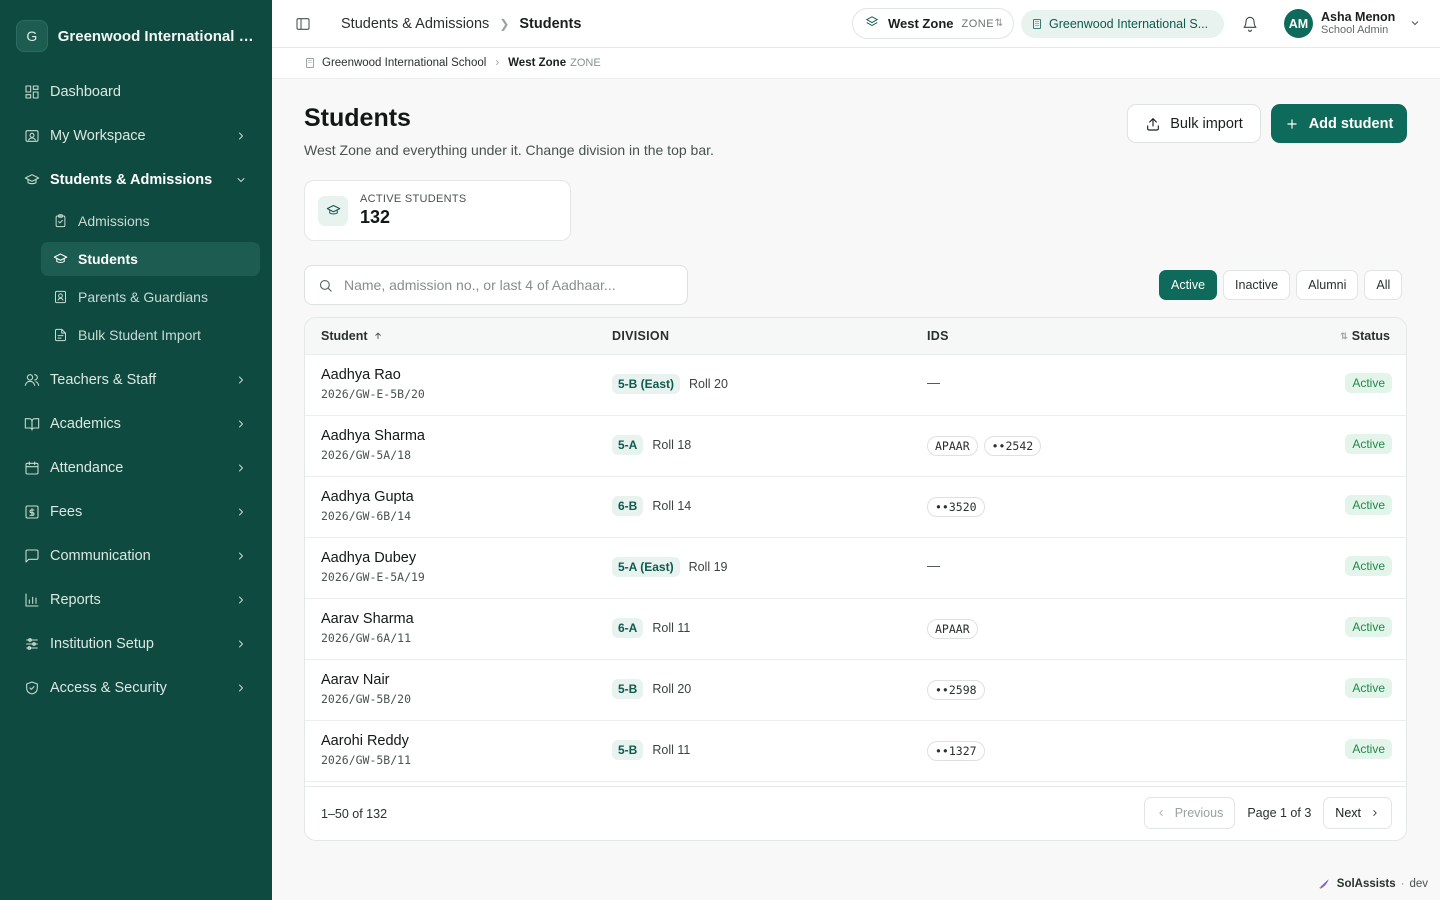  I want to click on notifications-button, so click(1250, 24).